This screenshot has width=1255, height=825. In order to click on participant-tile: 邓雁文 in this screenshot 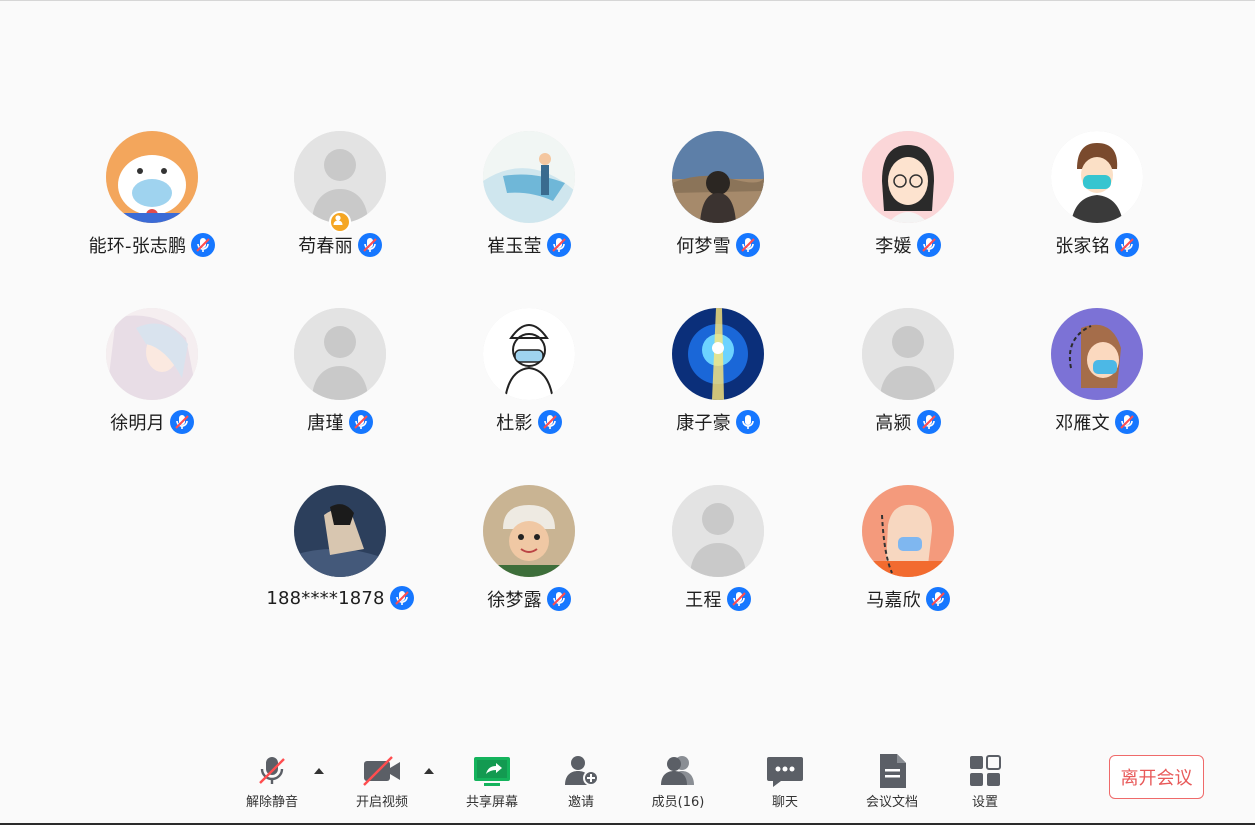, I will do `click(1097, 378)`.